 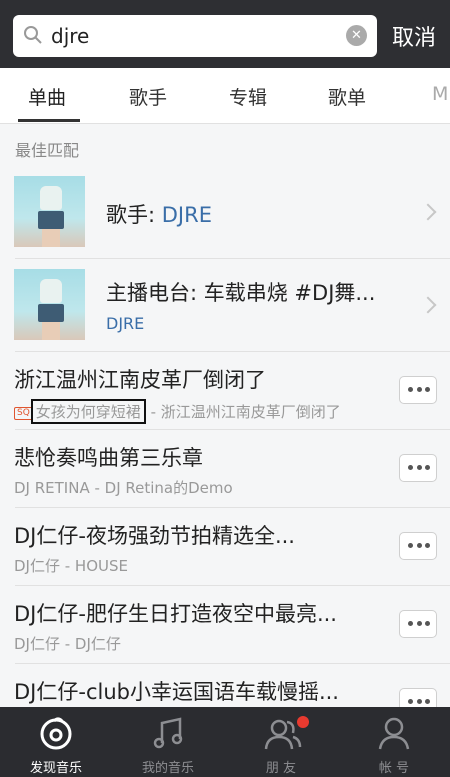 I want to click on notification-dot, so click(x=303, y=722).